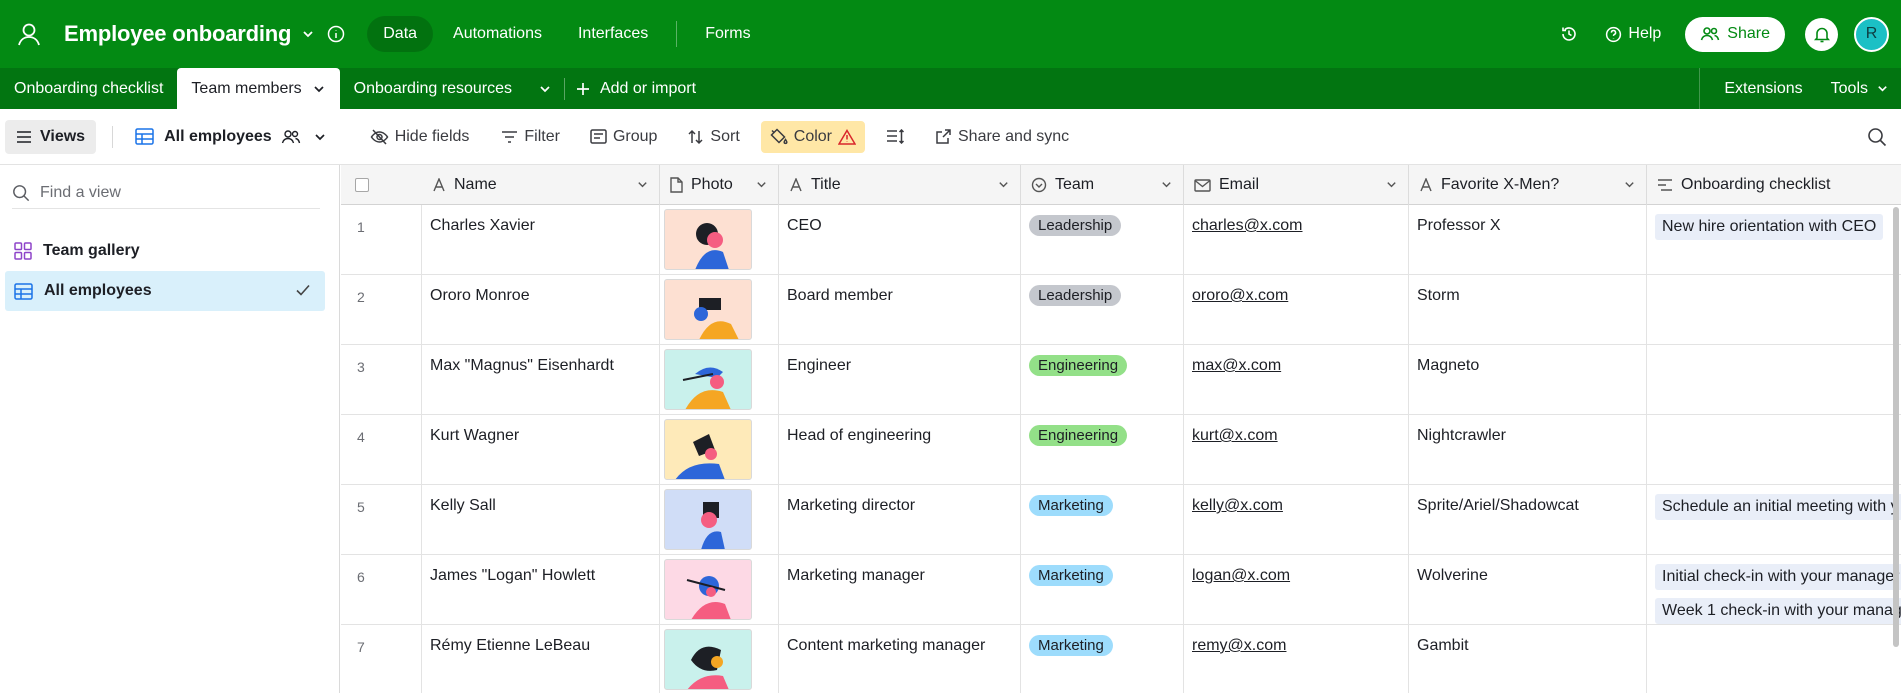  I want to click on email-link: max@x.com, so click(1236, 365).